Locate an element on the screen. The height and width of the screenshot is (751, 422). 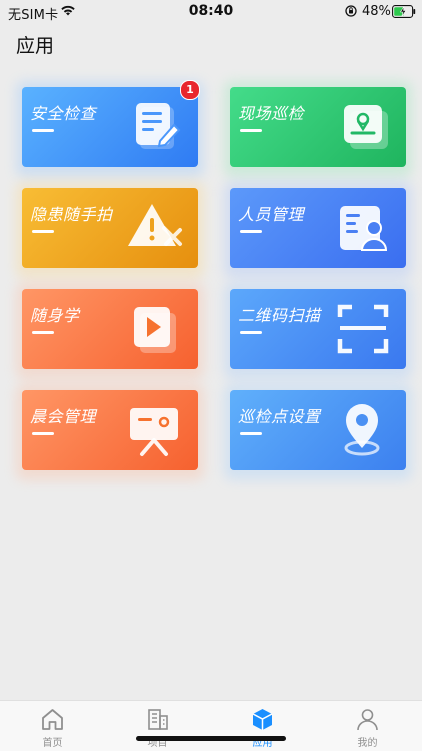
building-icon is located at coordinates (158, 719).